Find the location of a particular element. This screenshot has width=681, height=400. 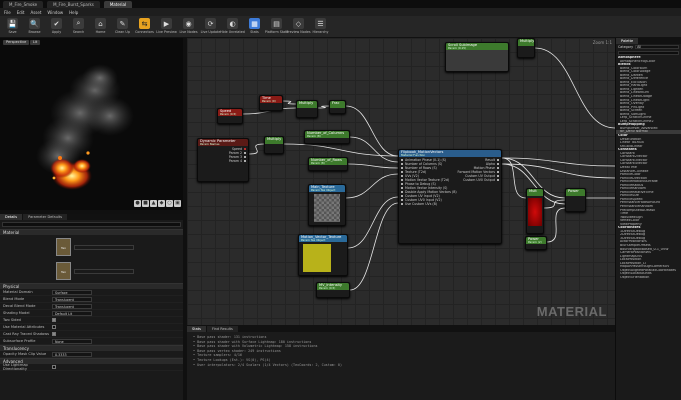

toolbar-button-platform-stats: ▤ Platform Stats is located at coordinates (276, 26).